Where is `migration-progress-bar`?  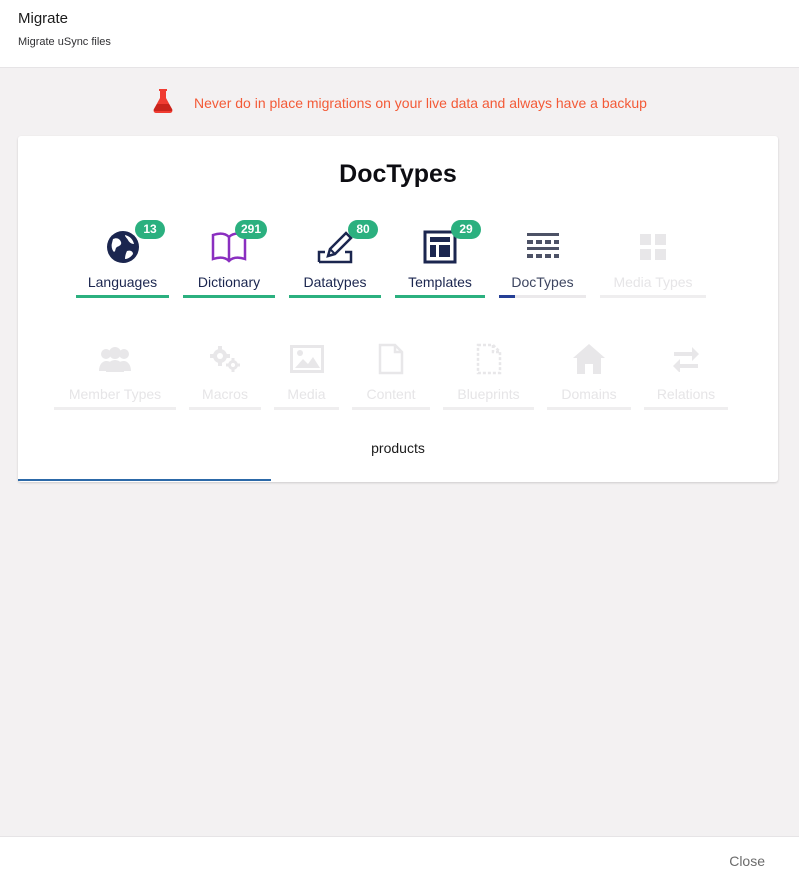
migration-progress-bar is located at coordinates (398, 480).